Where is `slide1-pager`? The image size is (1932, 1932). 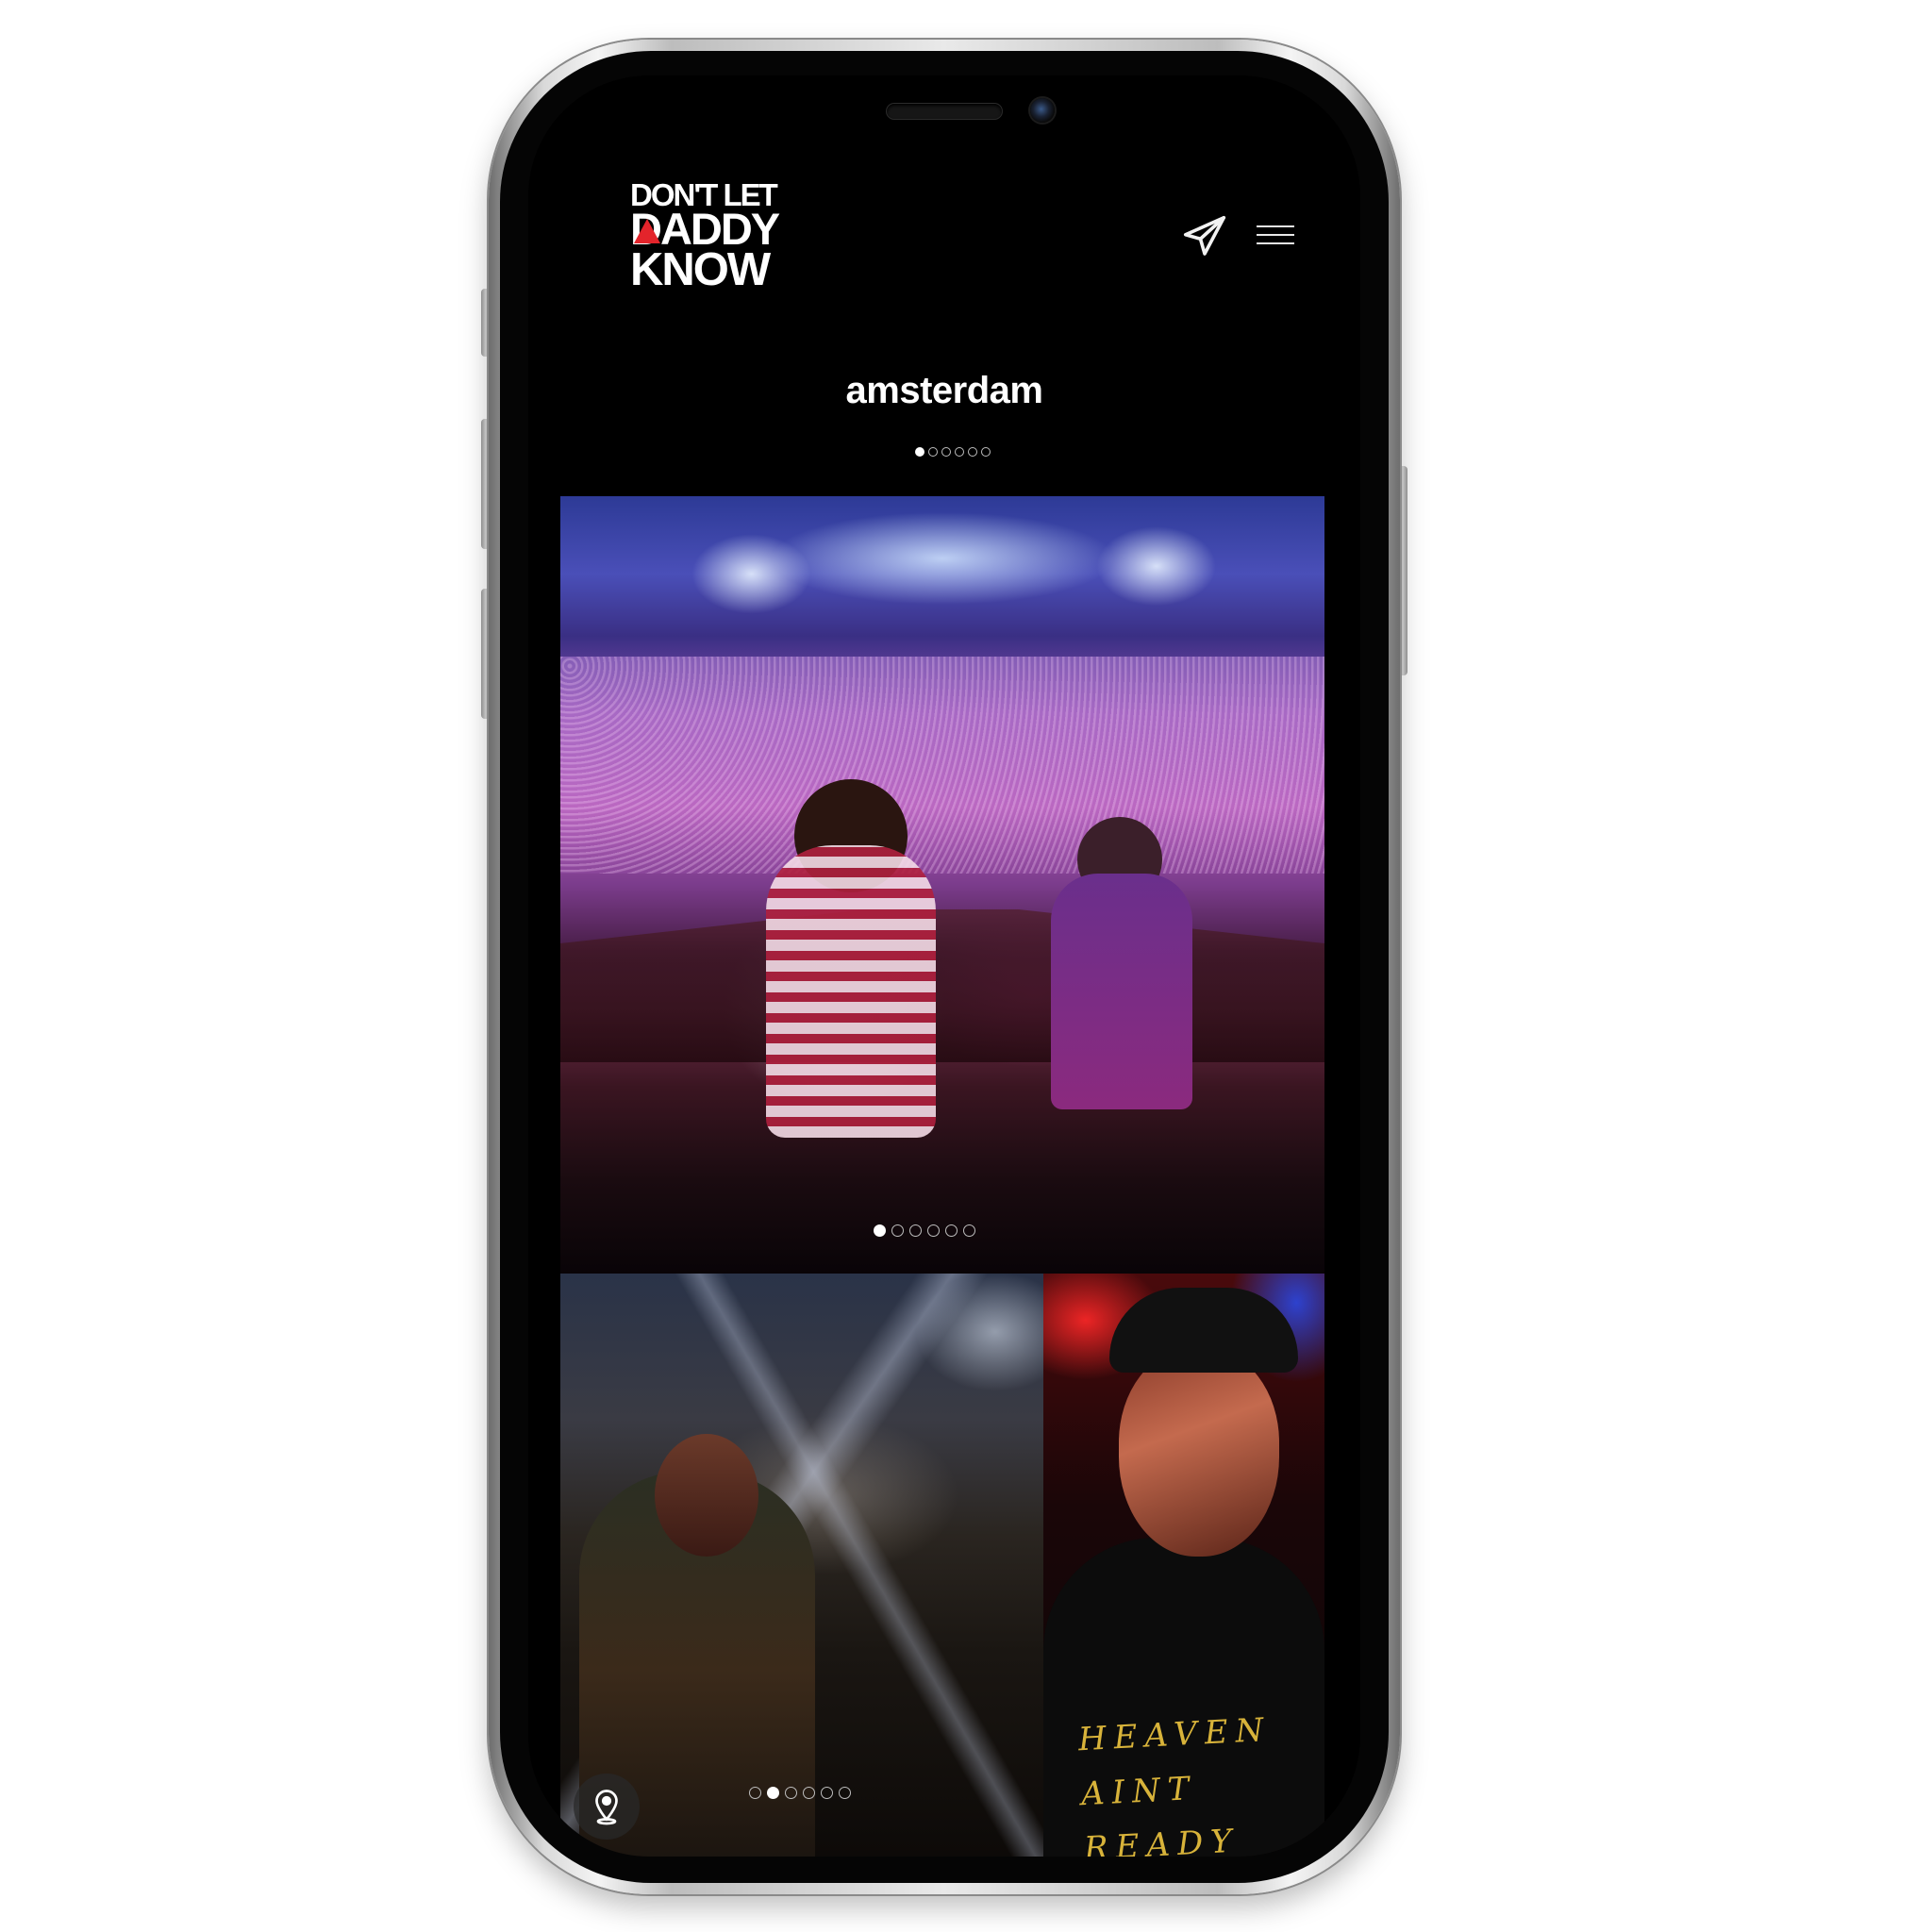 slide1-pager is located at coordinates (925, 1231).